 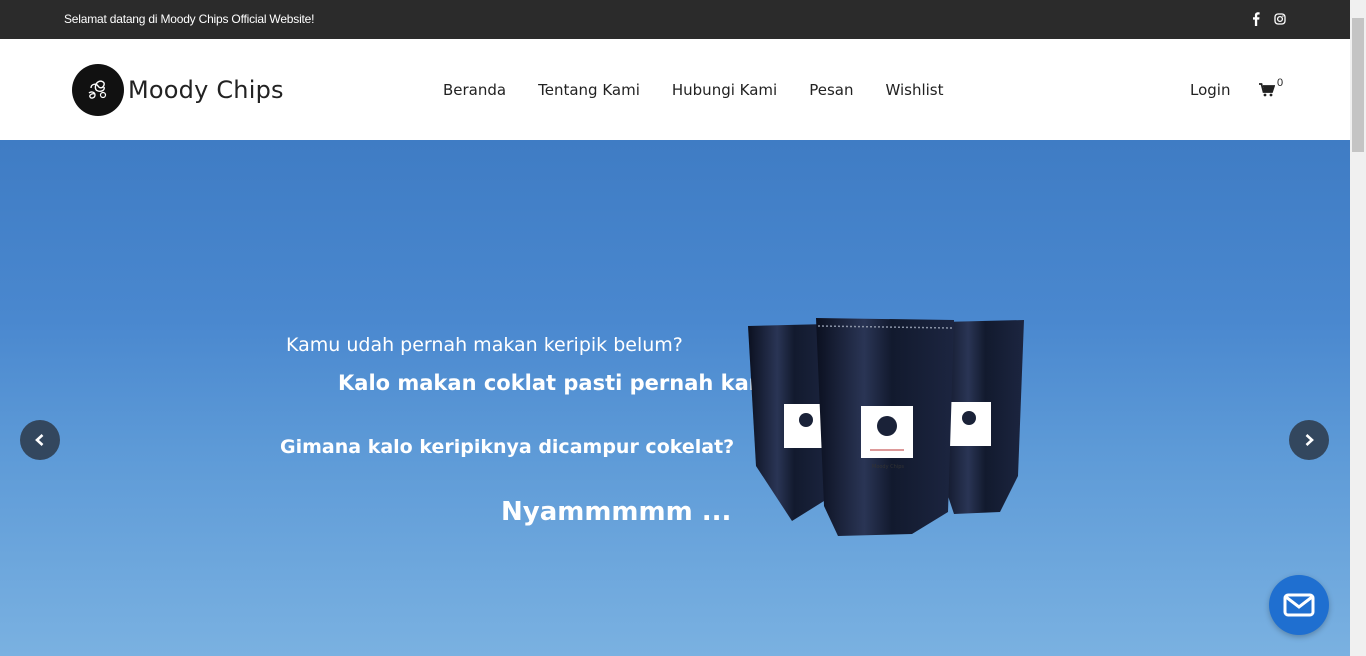 I want to click on facebook-icon, so click(x=1256, y=19).